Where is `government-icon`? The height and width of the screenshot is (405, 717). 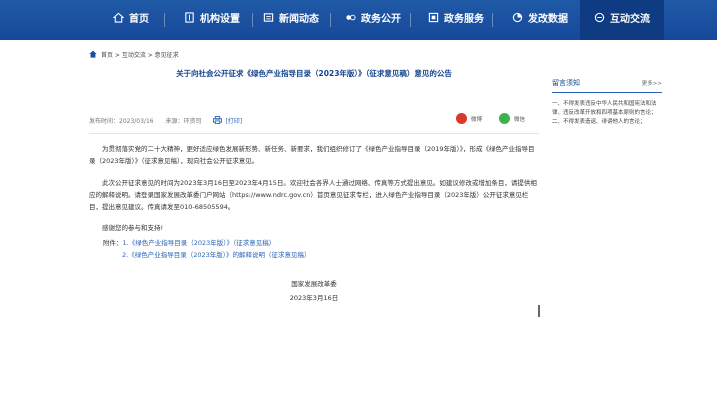 government-icon is located at coordinates (351, 17).